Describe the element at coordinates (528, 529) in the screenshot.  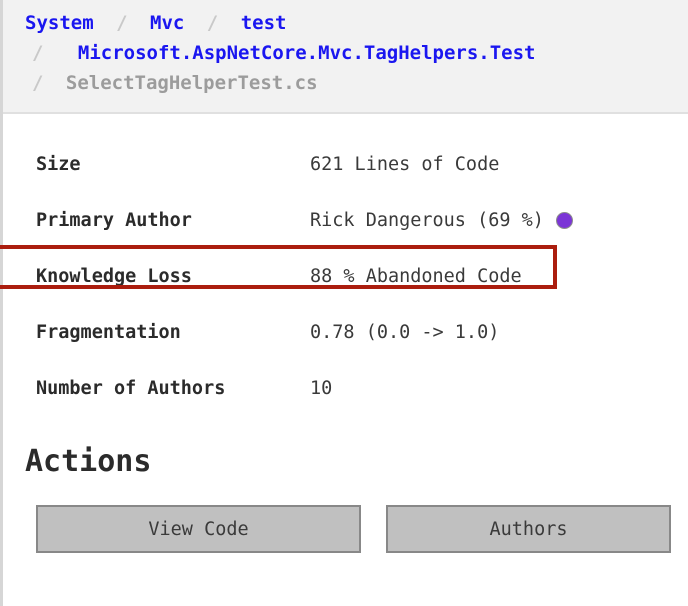
I see `authors-button: Authors` at that location.